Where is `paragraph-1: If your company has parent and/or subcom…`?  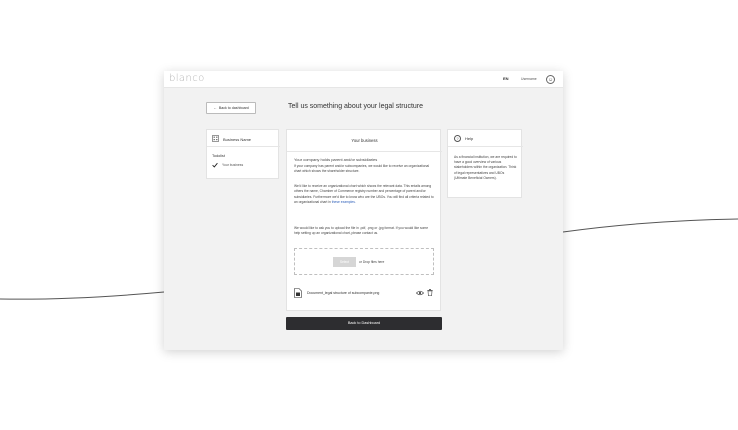 paragraph-1: If your company has parent and/or subcom… is located at coordinates (362, 169).